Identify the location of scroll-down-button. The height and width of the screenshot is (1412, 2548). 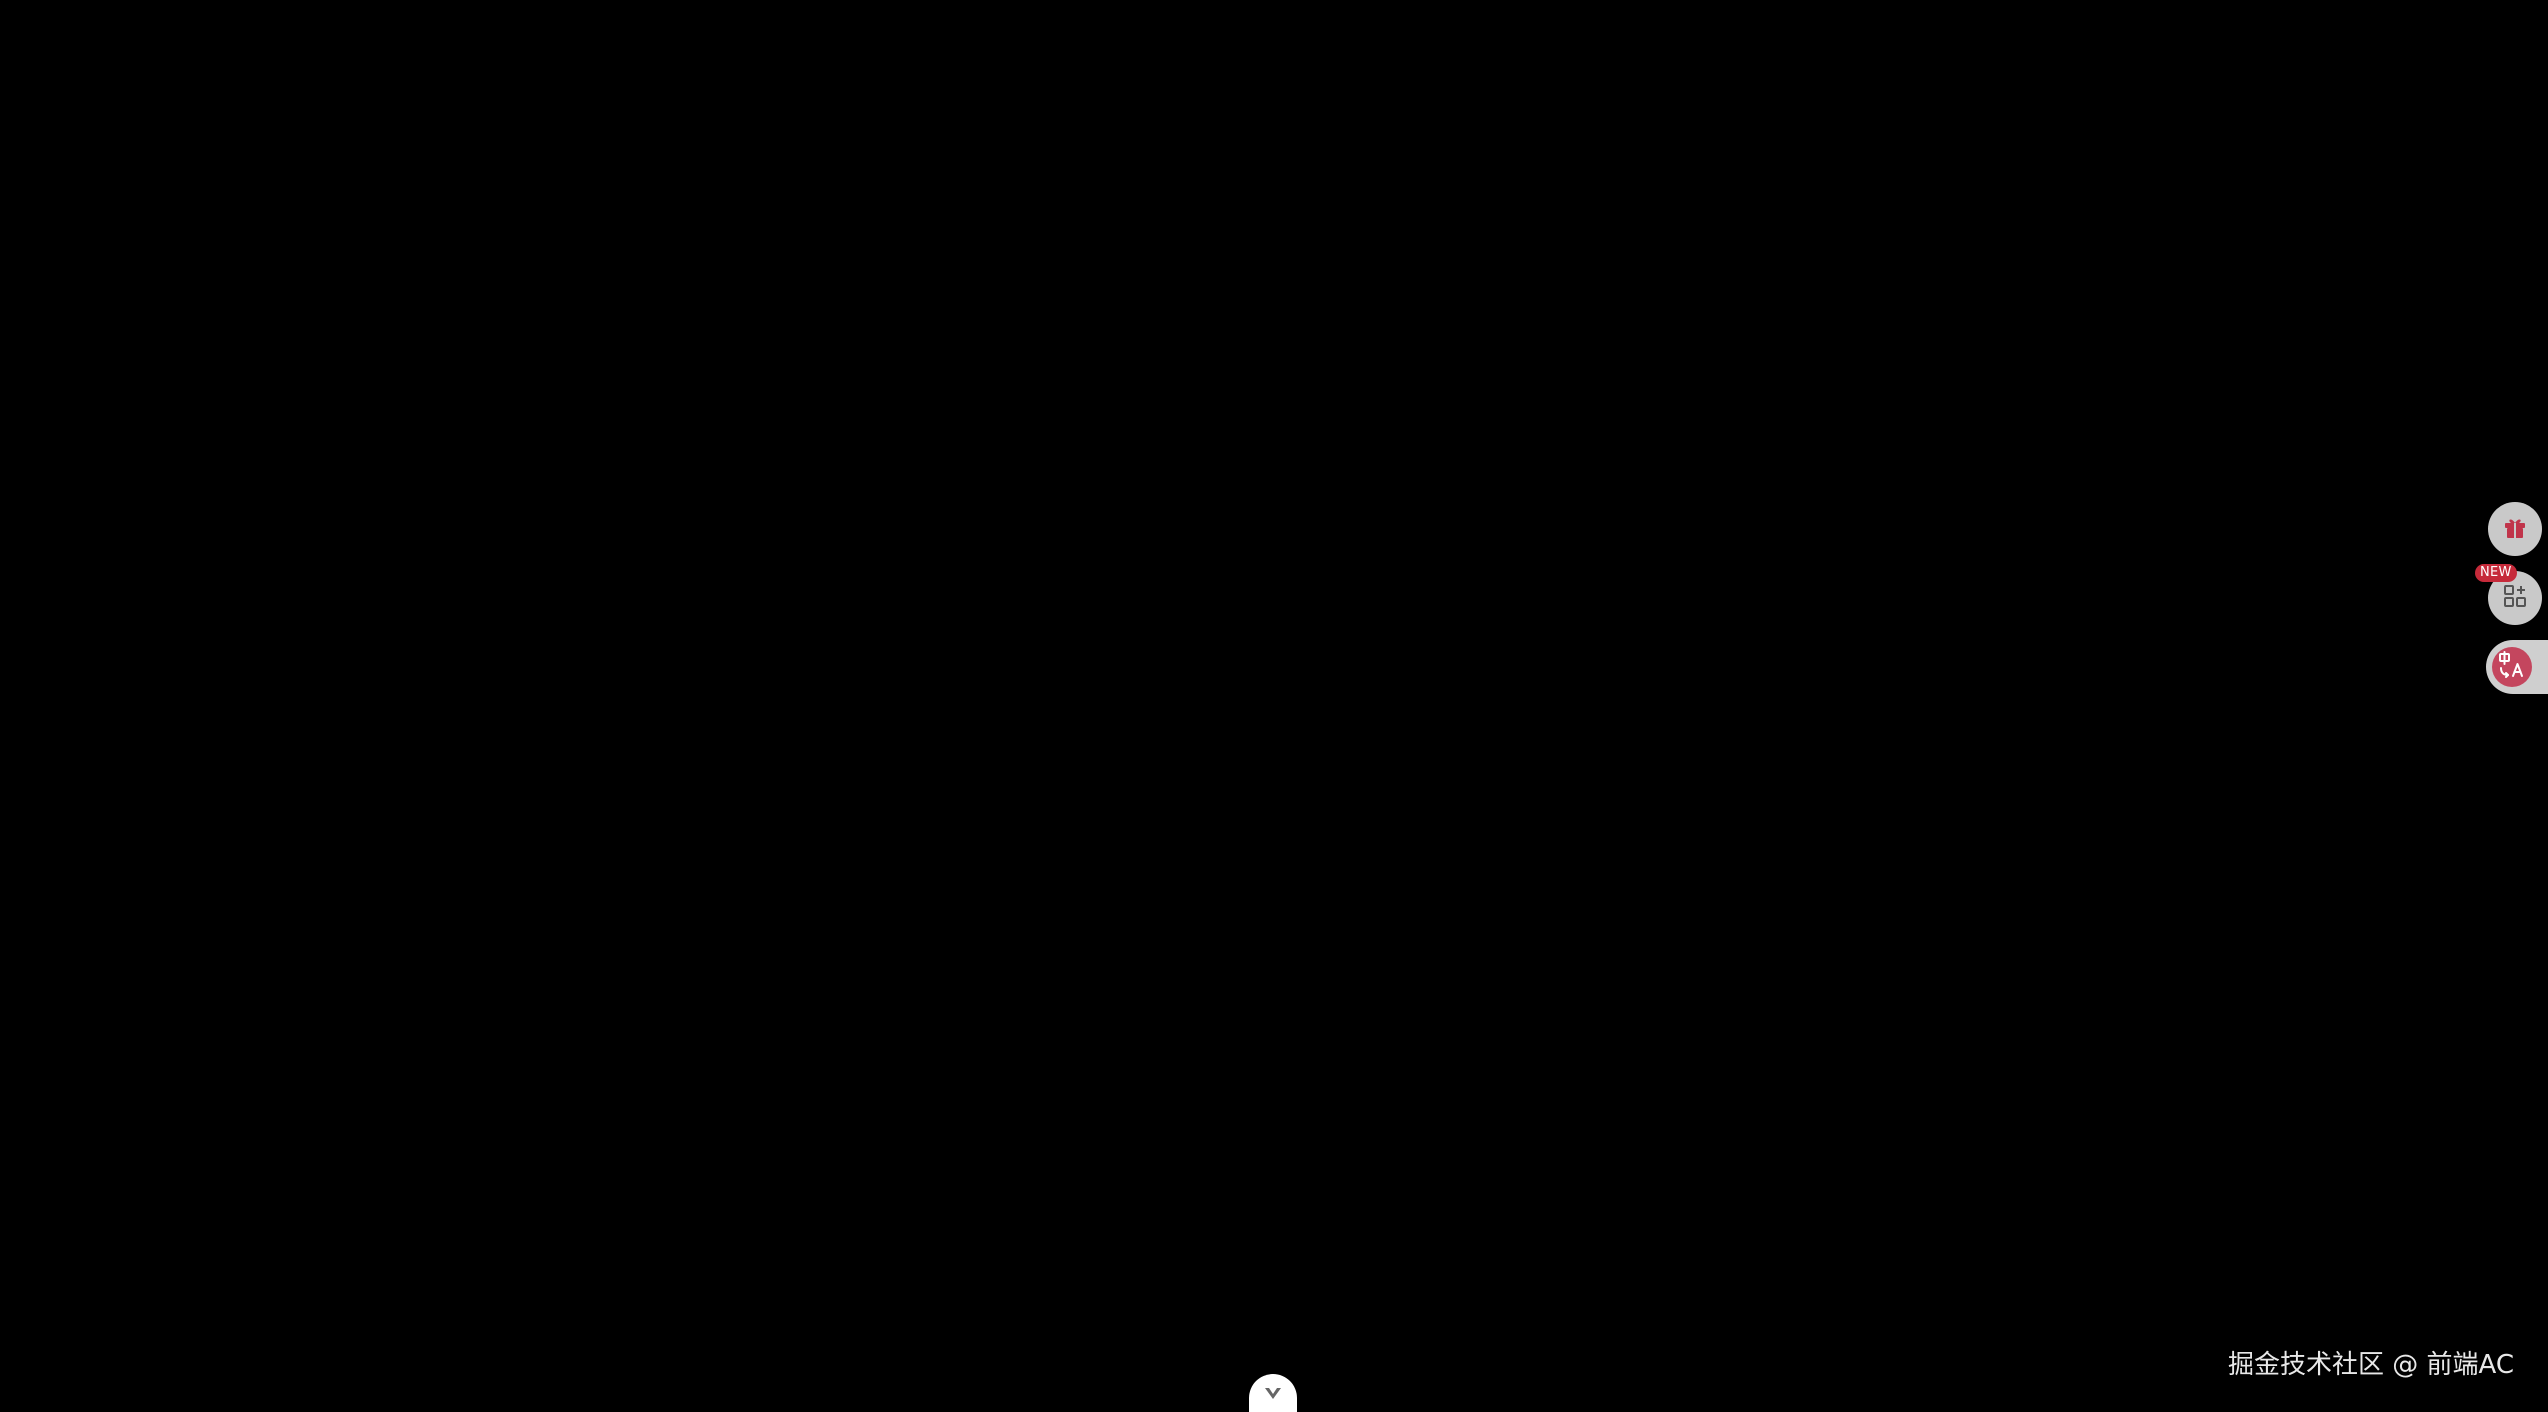
(1273, 1393).